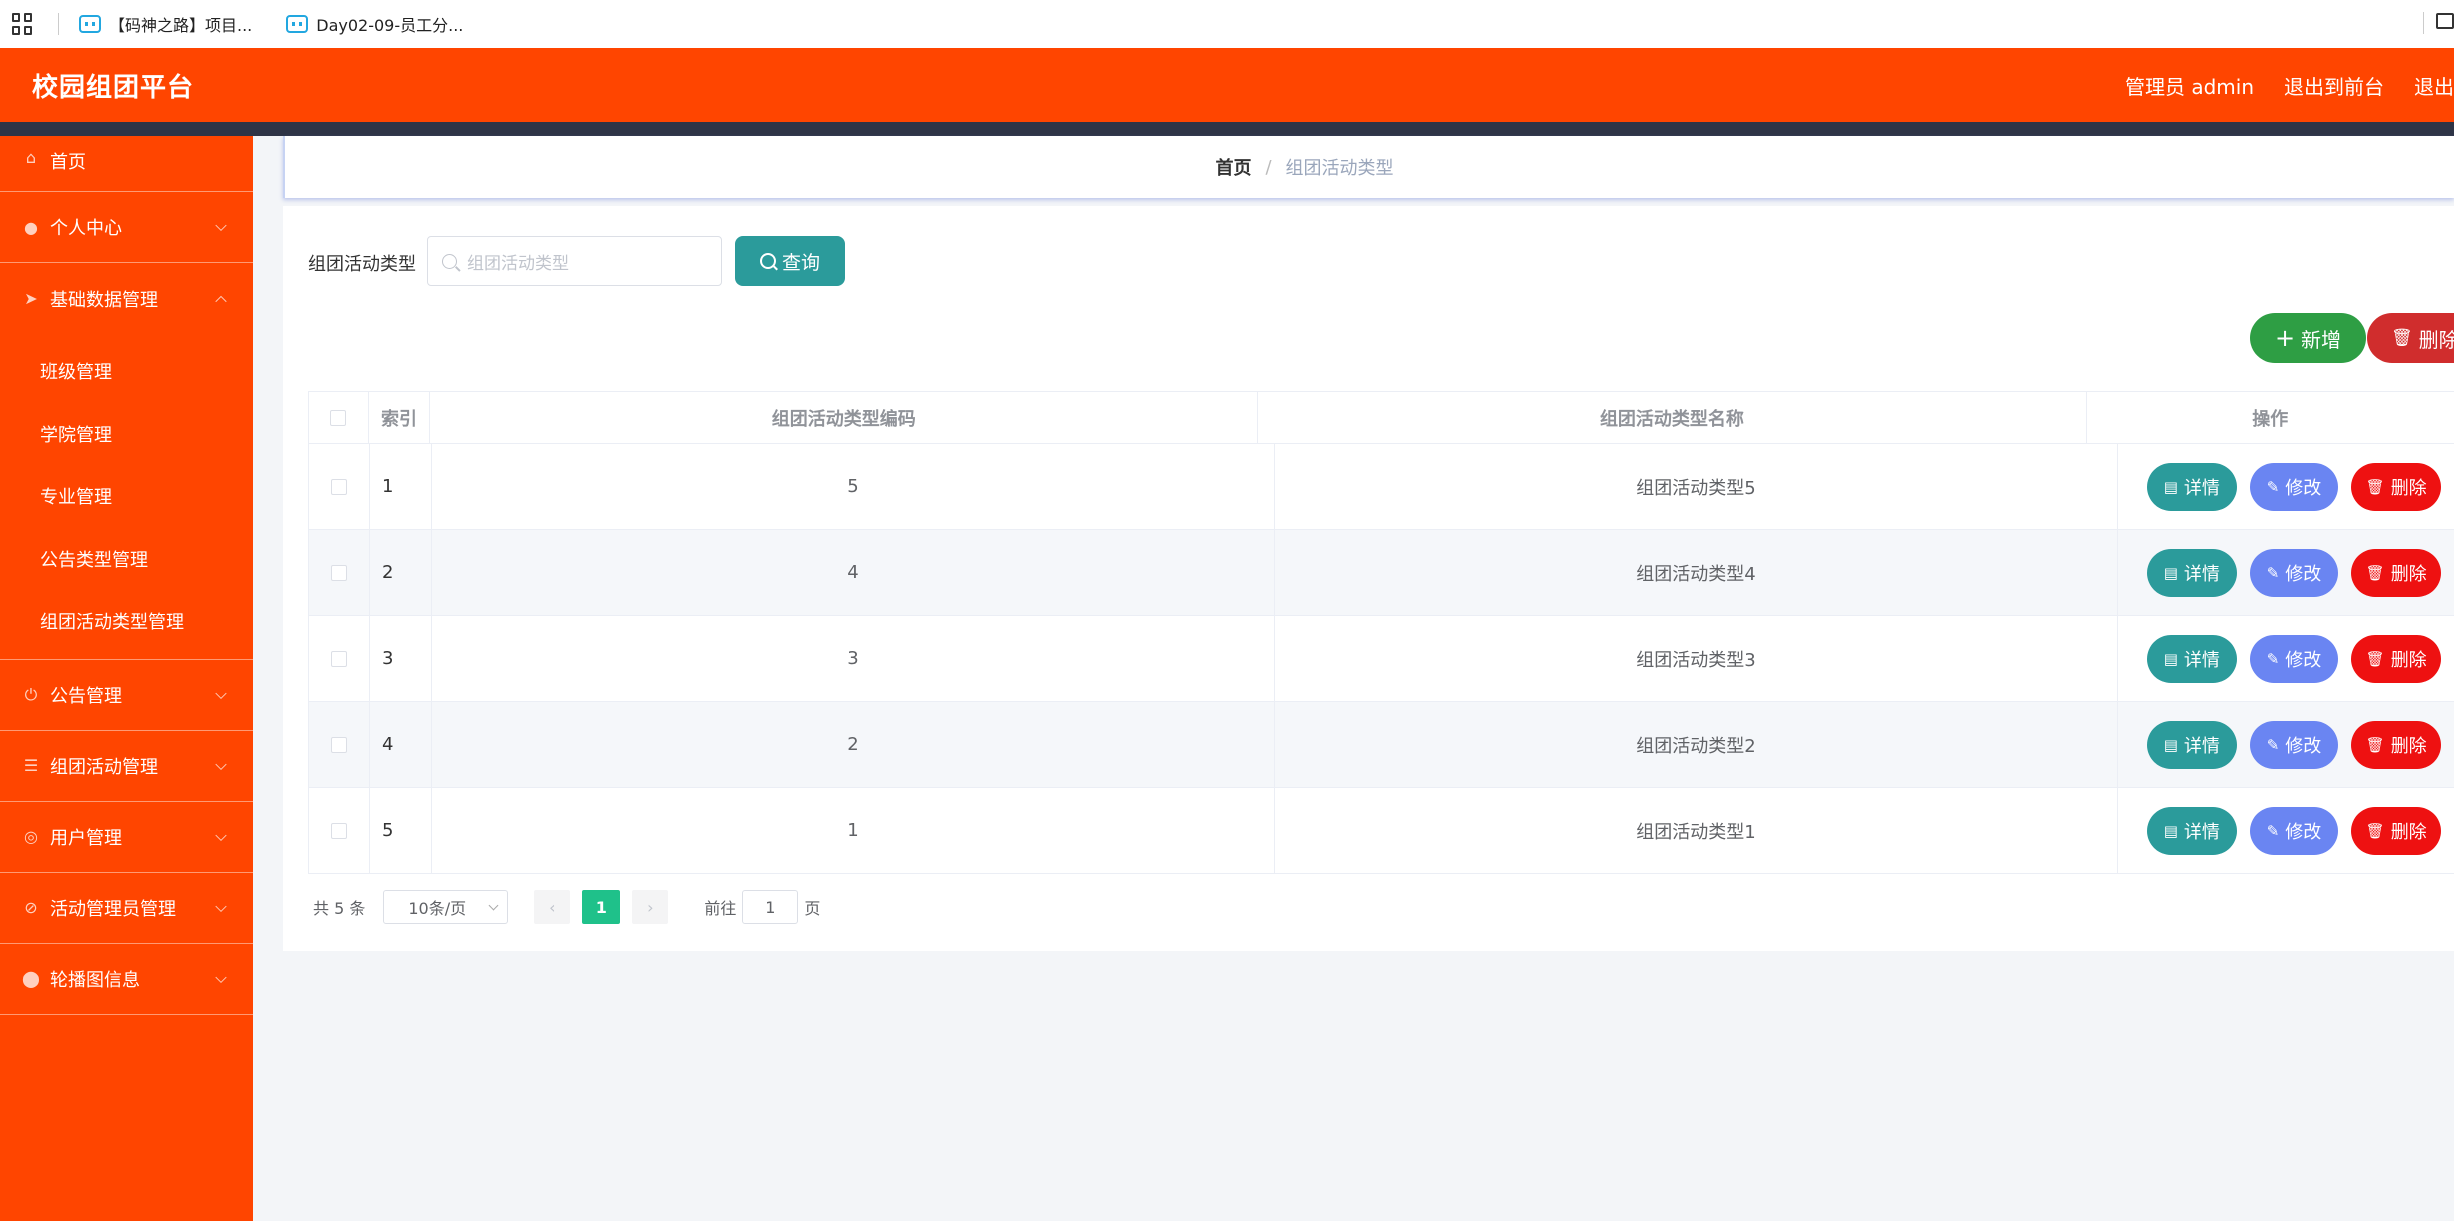 This screenshot has width=2454, height=1221. What do you see at coordinates (126, 621) in the screenshot?
I see `sidebar-subitem-activity-type: 组团活动类型管理` at bounding box center [126, 621].